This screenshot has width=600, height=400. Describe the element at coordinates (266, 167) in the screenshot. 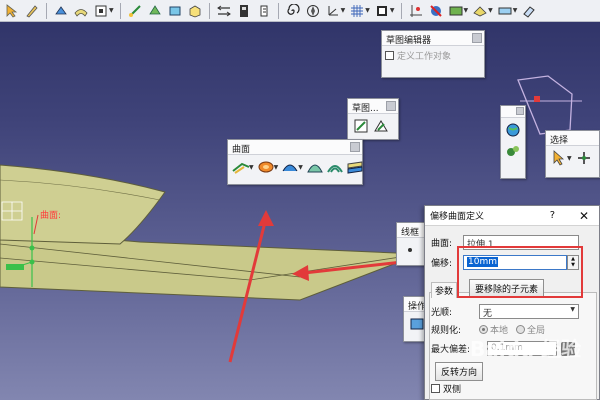

I see `offset-surface-icon` at that location.